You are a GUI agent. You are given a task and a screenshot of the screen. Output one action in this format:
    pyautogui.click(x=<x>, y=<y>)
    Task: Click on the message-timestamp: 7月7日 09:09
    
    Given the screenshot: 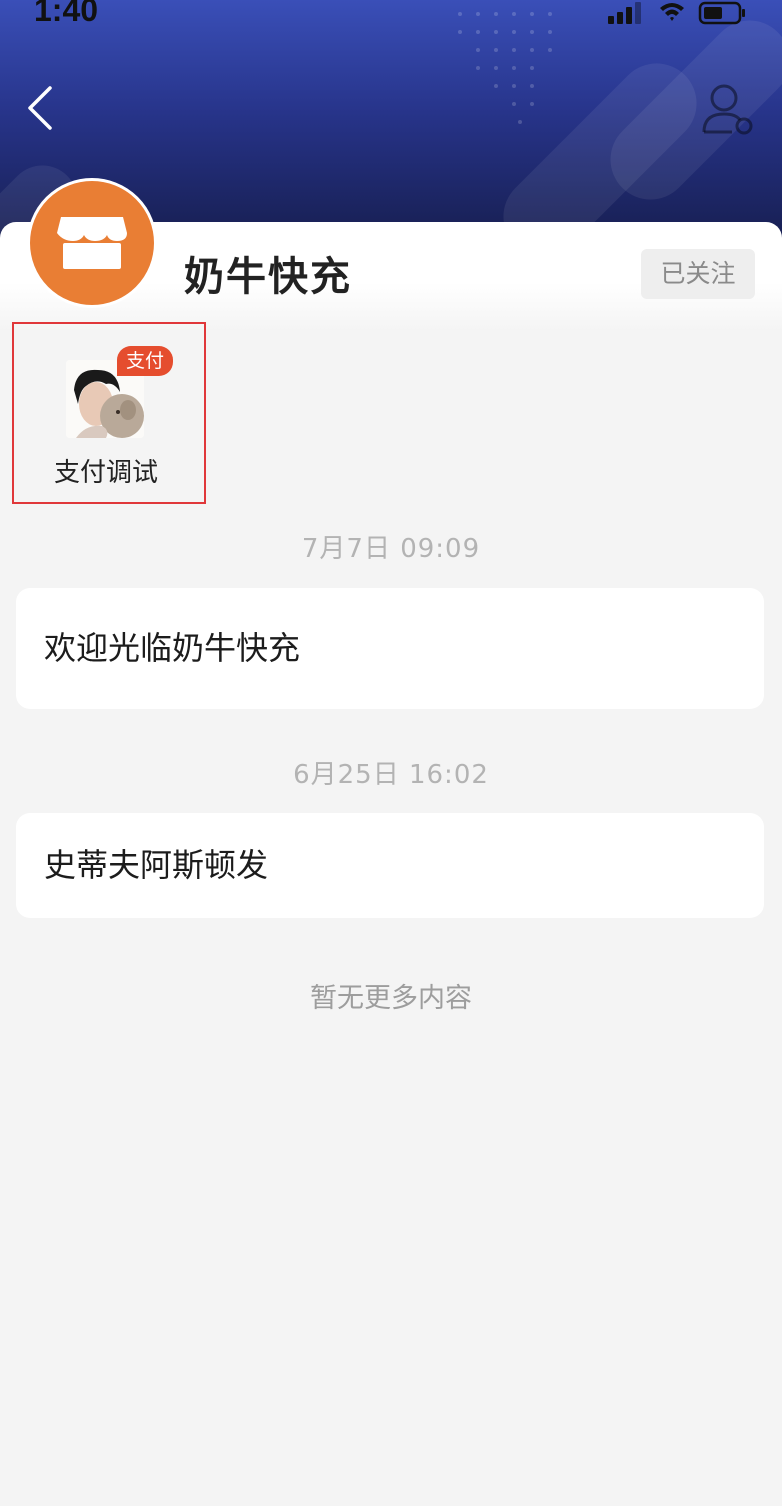 What is the action you would take?
    pyautogui.click(x=391, y=549)
    